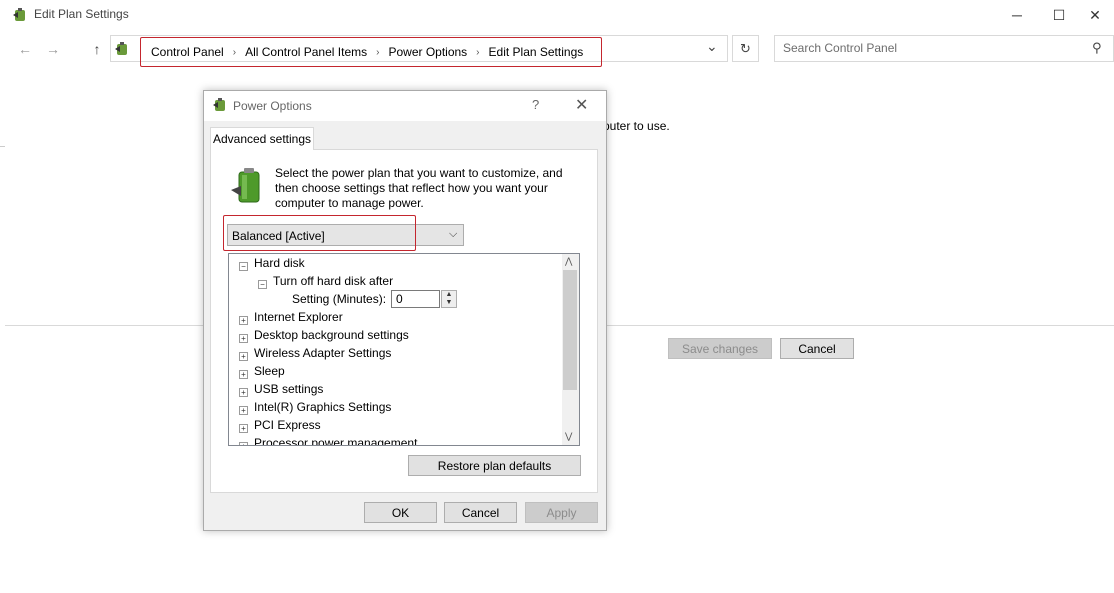  What do you see at coordinates (568, 261) in the screenshot?
I see `scroll-up-icon: ⋀` at bounding box center [568, 261].